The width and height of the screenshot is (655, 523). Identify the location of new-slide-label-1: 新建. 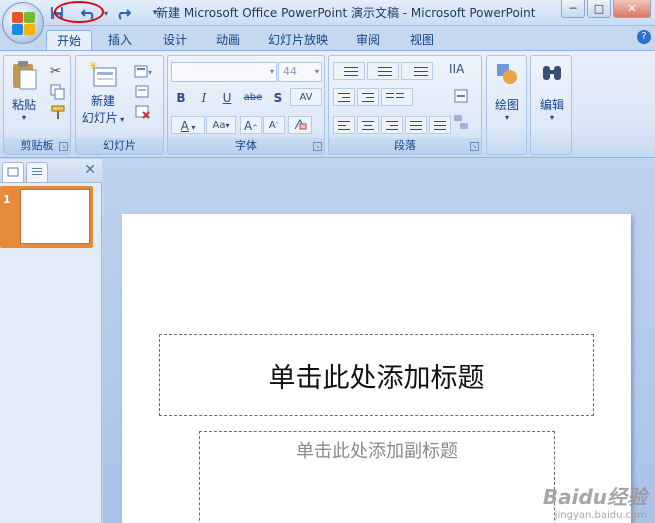
(102, 101).